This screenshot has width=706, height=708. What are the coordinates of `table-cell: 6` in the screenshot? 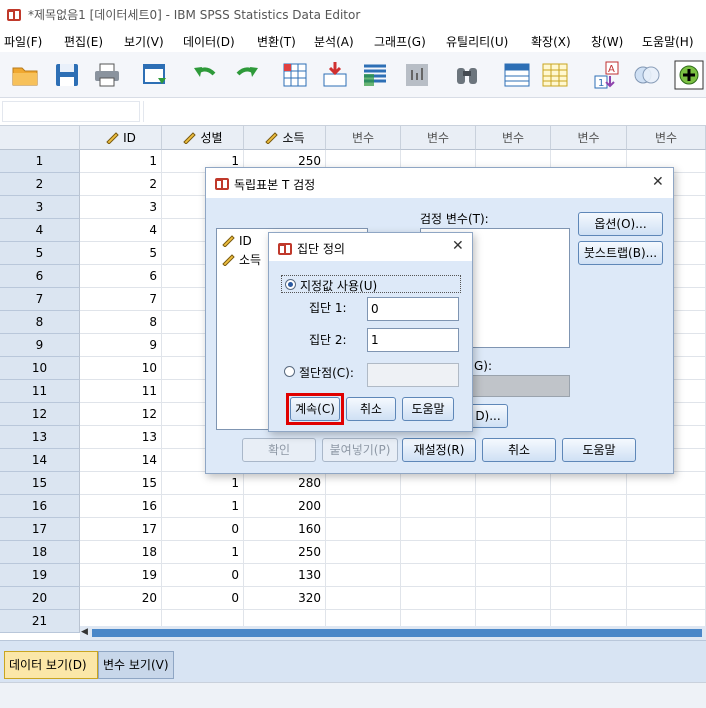 It's located at (121, 276).